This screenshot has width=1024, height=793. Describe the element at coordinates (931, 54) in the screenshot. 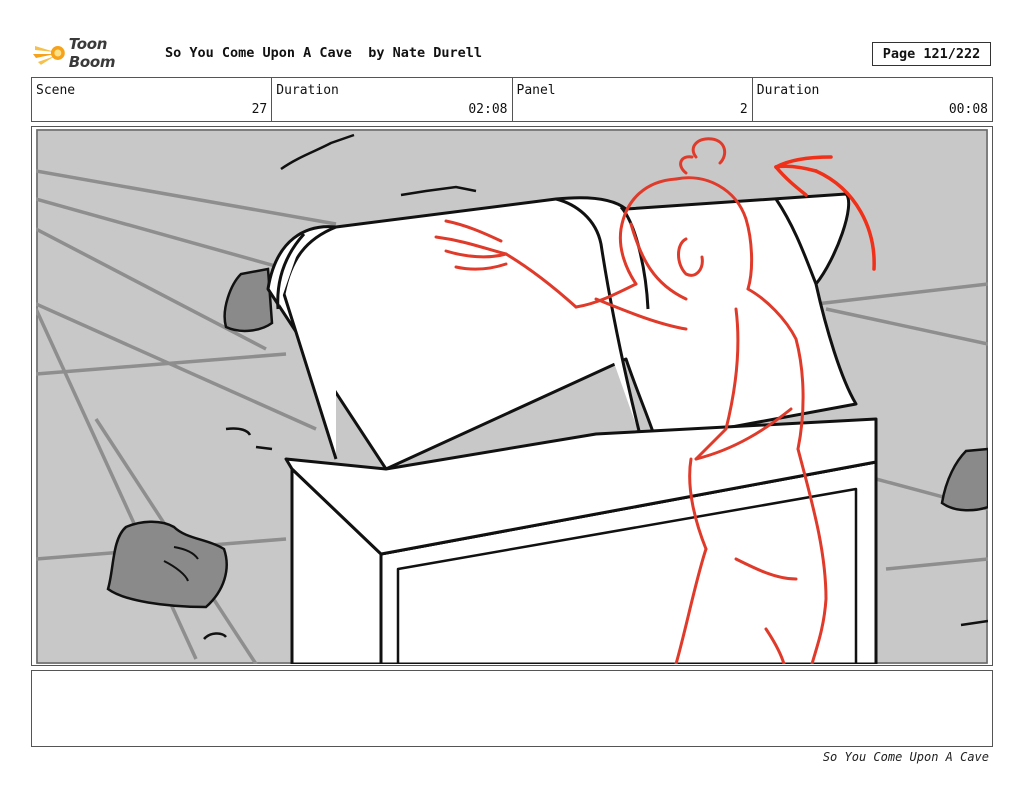

I see `page-number: Page 121/222` at that location.